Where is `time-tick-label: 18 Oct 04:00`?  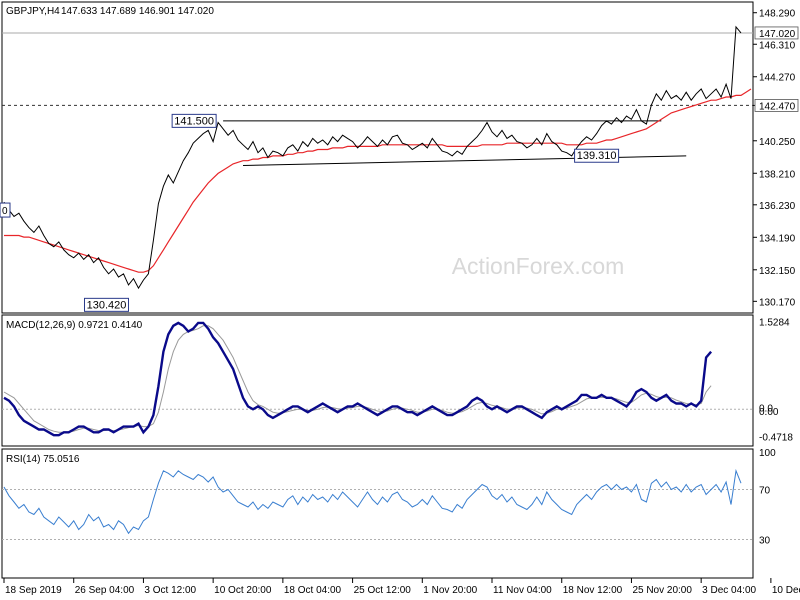 time-tick-label: 18 Oct 04:00 is located at coordinates (313, 590).